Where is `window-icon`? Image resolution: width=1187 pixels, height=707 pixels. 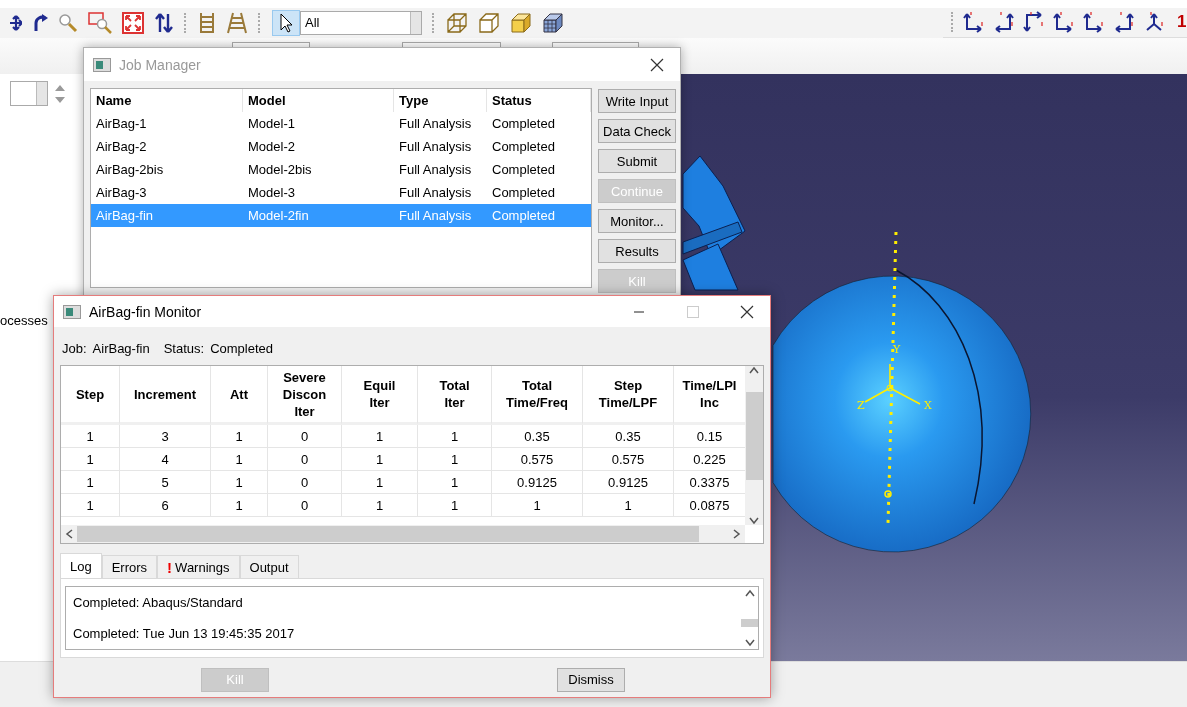
window-icon is located at coordinates (102, 64).